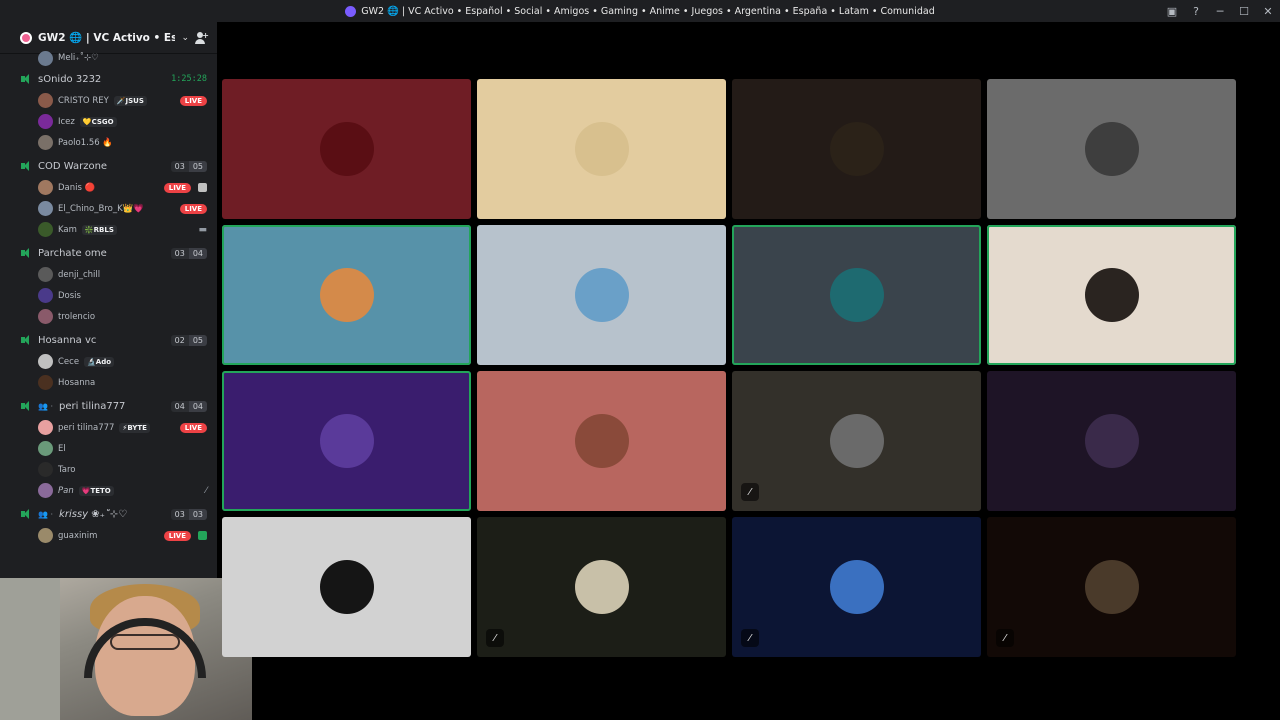 The width and height of the screenshot is (1280, 720). What do you see at coordinates (101, 208) in the screenshot?
I see `member-name: El_Chino_Bro_K👑💗` at bounding box center [101, 208].